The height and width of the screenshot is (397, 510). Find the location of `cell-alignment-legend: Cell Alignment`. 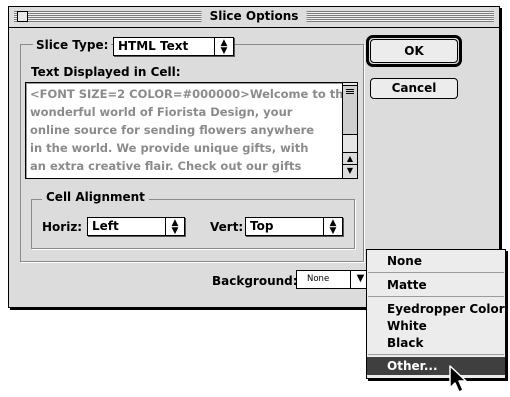

cell-alignment-legend: Cell Alignment is located at coordinates (95, 197).